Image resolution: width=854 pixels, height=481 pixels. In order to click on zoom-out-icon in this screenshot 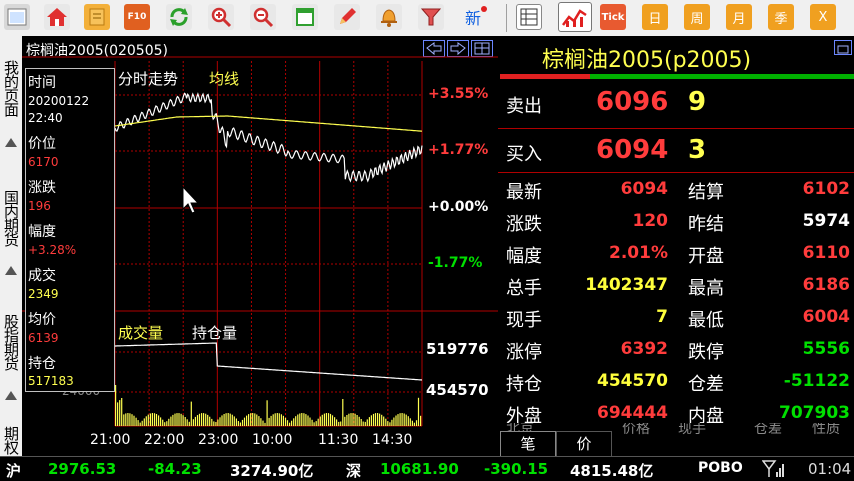, I will do `click(263, 17)`.